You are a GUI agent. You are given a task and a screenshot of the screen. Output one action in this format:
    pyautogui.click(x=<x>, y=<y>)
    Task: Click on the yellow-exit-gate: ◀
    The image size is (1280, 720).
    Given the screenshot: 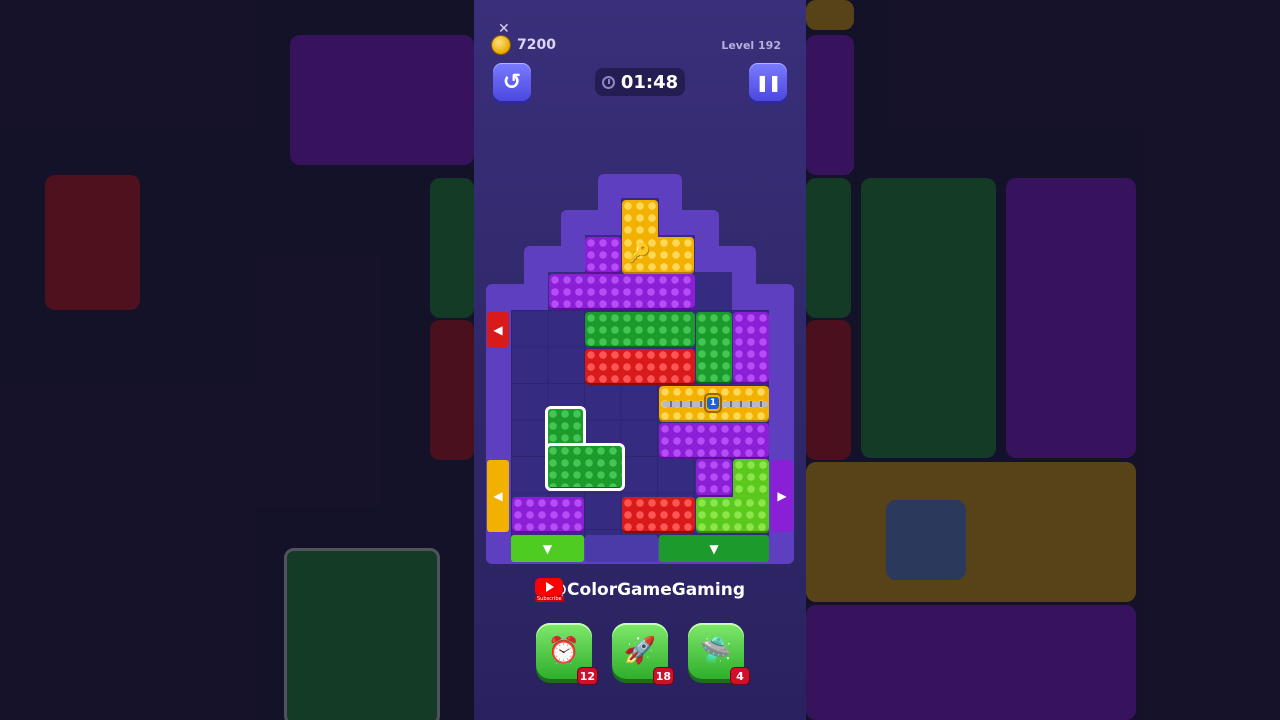 What is the action you would take?
    pyautogui.click(x=498, y=496)
    